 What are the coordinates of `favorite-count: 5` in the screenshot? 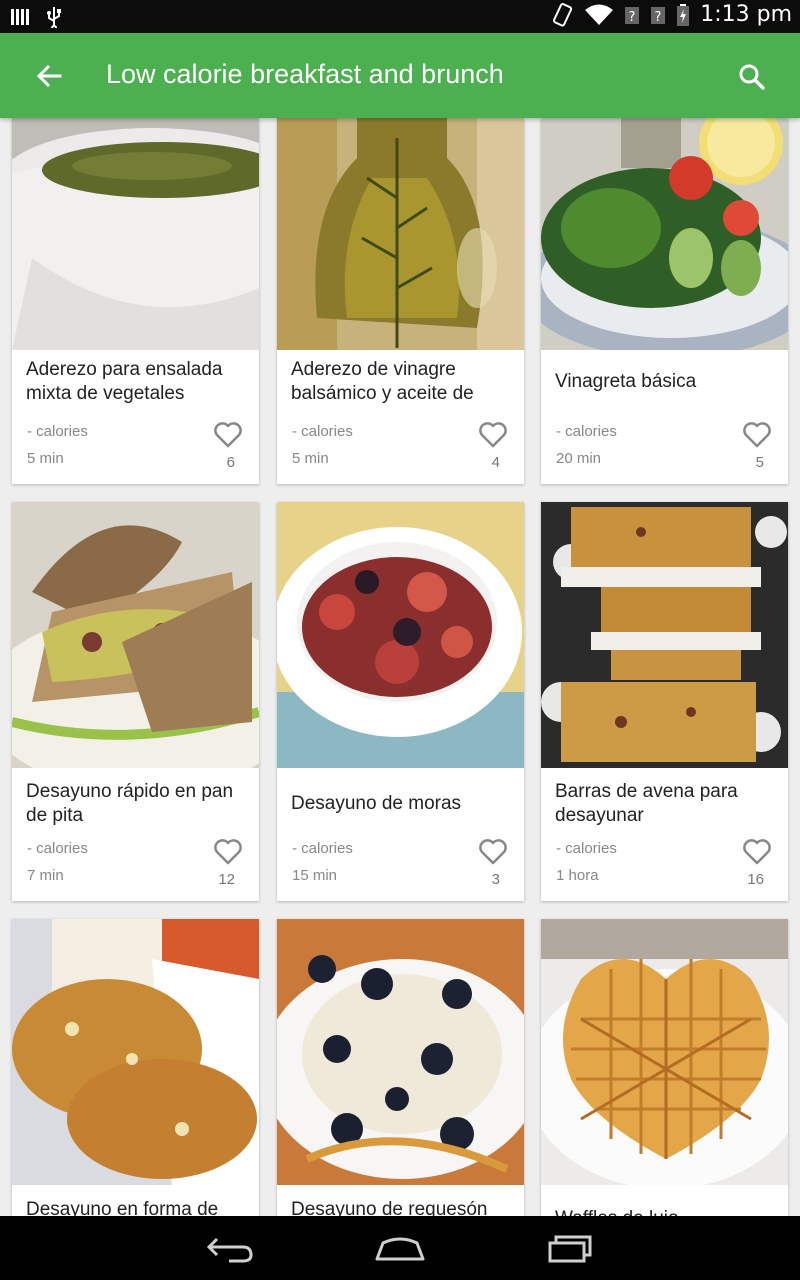 It's located at (759, 462).